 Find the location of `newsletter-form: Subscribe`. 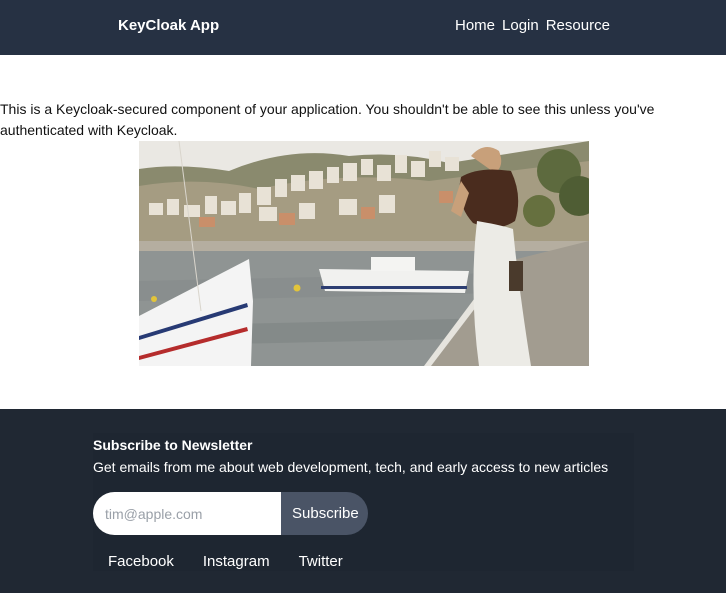

newsletter-form: Subscribe is located at coordinates (230, 513).